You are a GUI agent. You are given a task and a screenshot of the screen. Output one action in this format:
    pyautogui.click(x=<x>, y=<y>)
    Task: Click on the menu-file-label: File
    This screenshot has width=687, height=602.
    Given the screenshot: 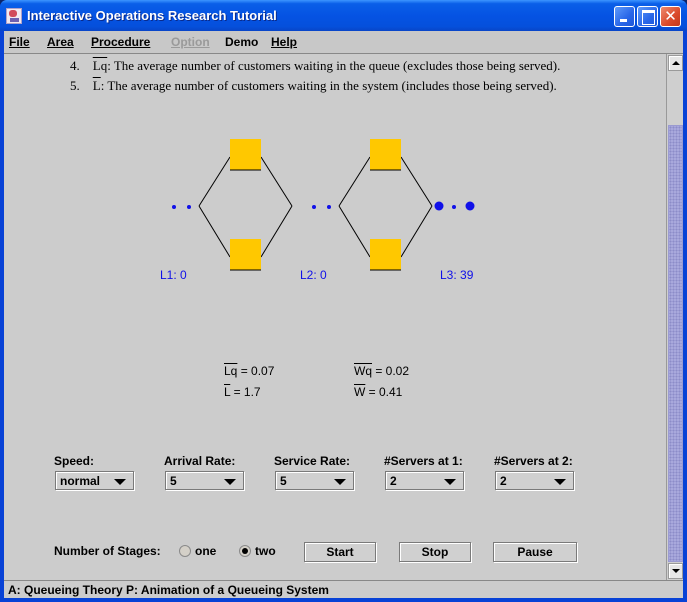 What is the action you would take?
    pyautogui.click(x=19, y=42)
    